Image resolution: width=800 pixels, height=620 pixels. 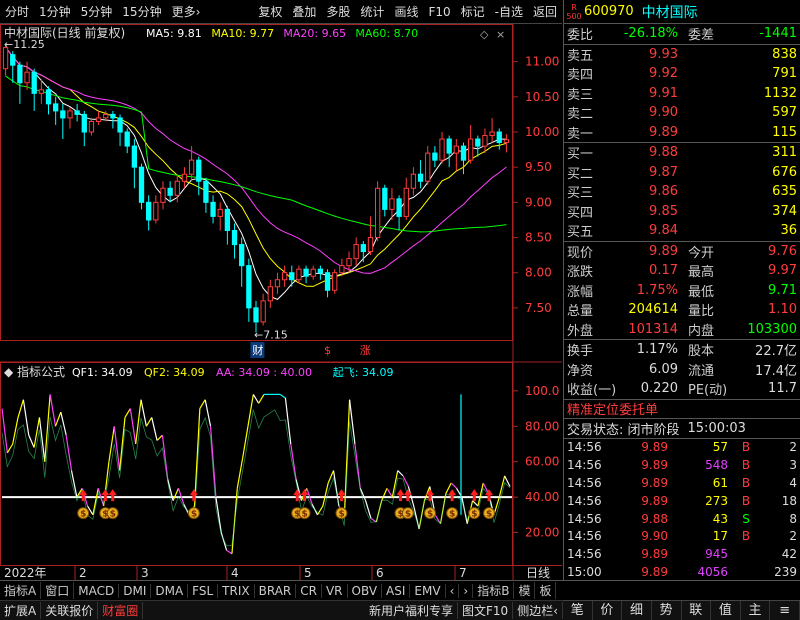 I want to click on indicator-tab-7: BRAR, so click(x=276, y=590).